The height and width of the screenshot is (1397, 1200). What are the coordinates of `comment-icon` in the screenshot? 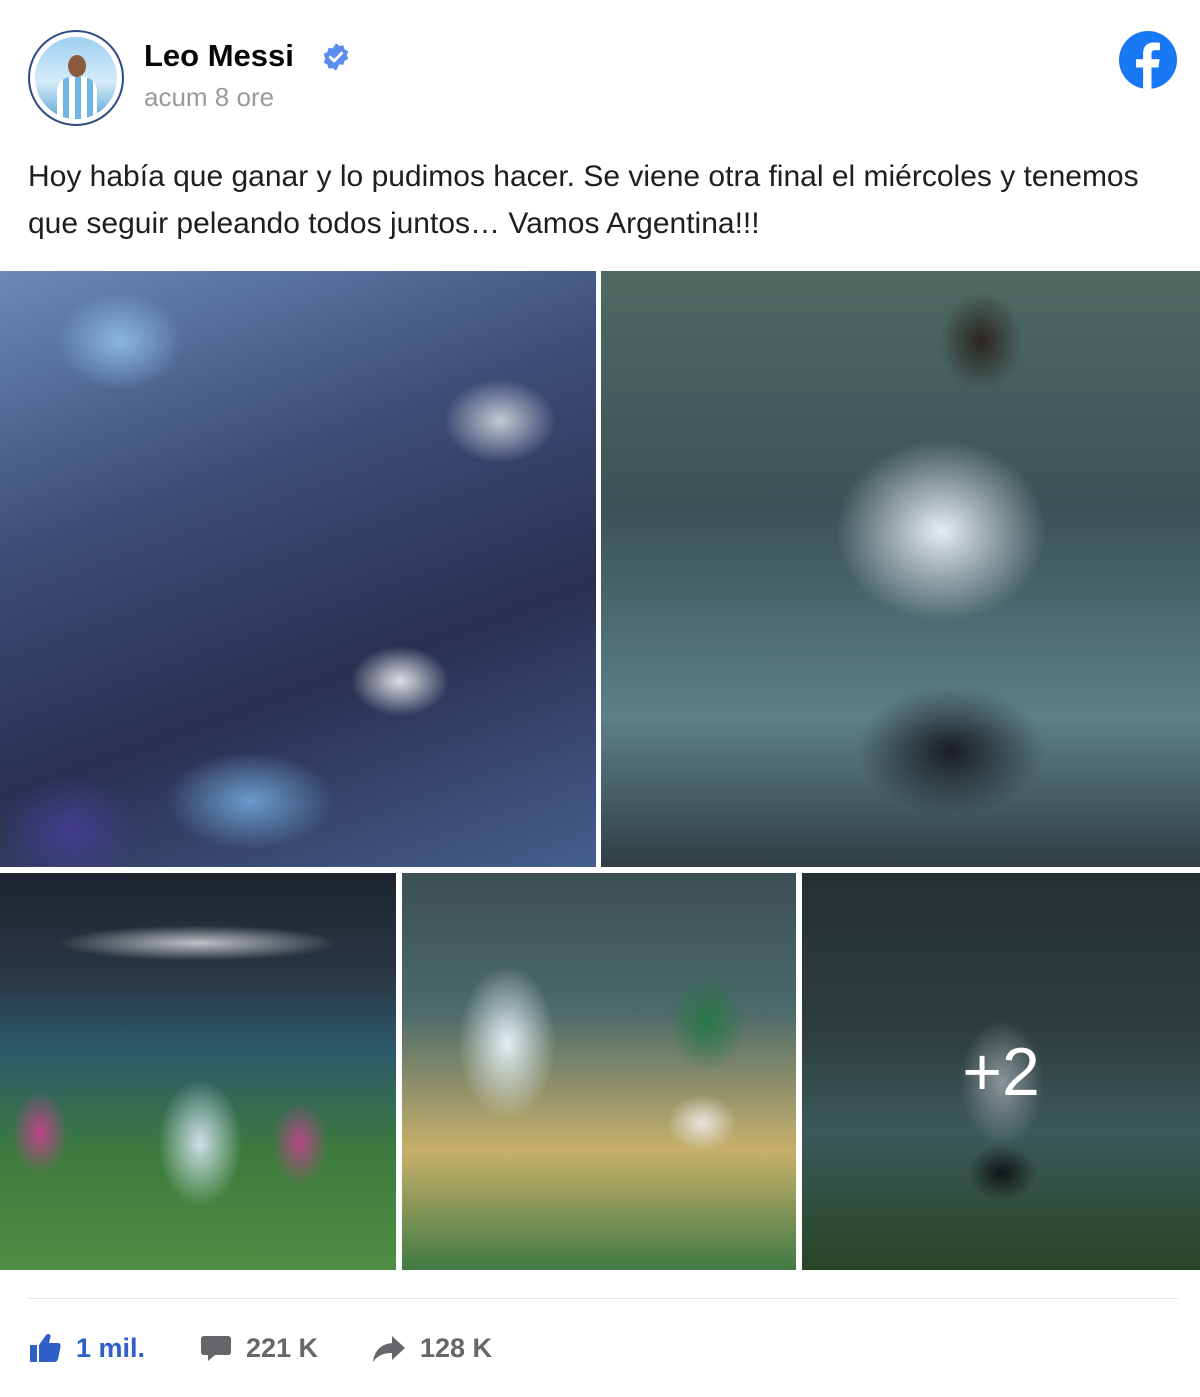 It's located at (216, 1348).